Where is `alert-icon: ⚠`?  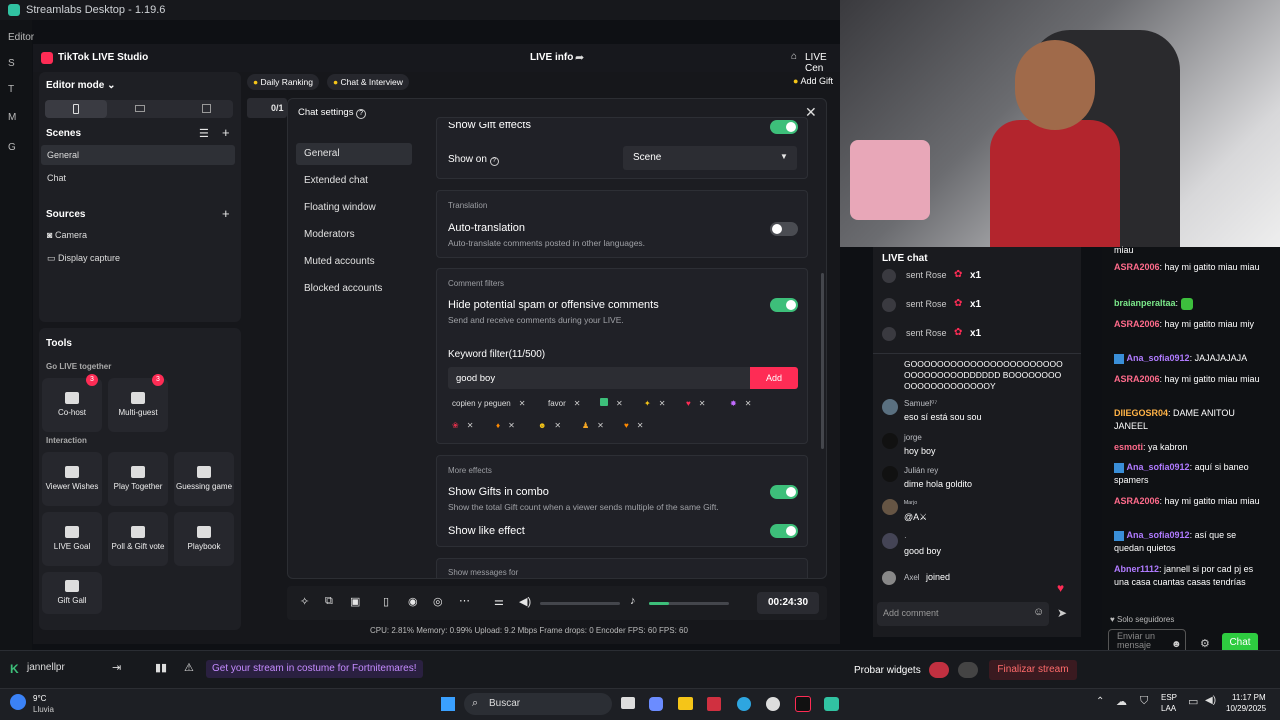
alert-icon: ⚠ is located at coordinates (189, 667).